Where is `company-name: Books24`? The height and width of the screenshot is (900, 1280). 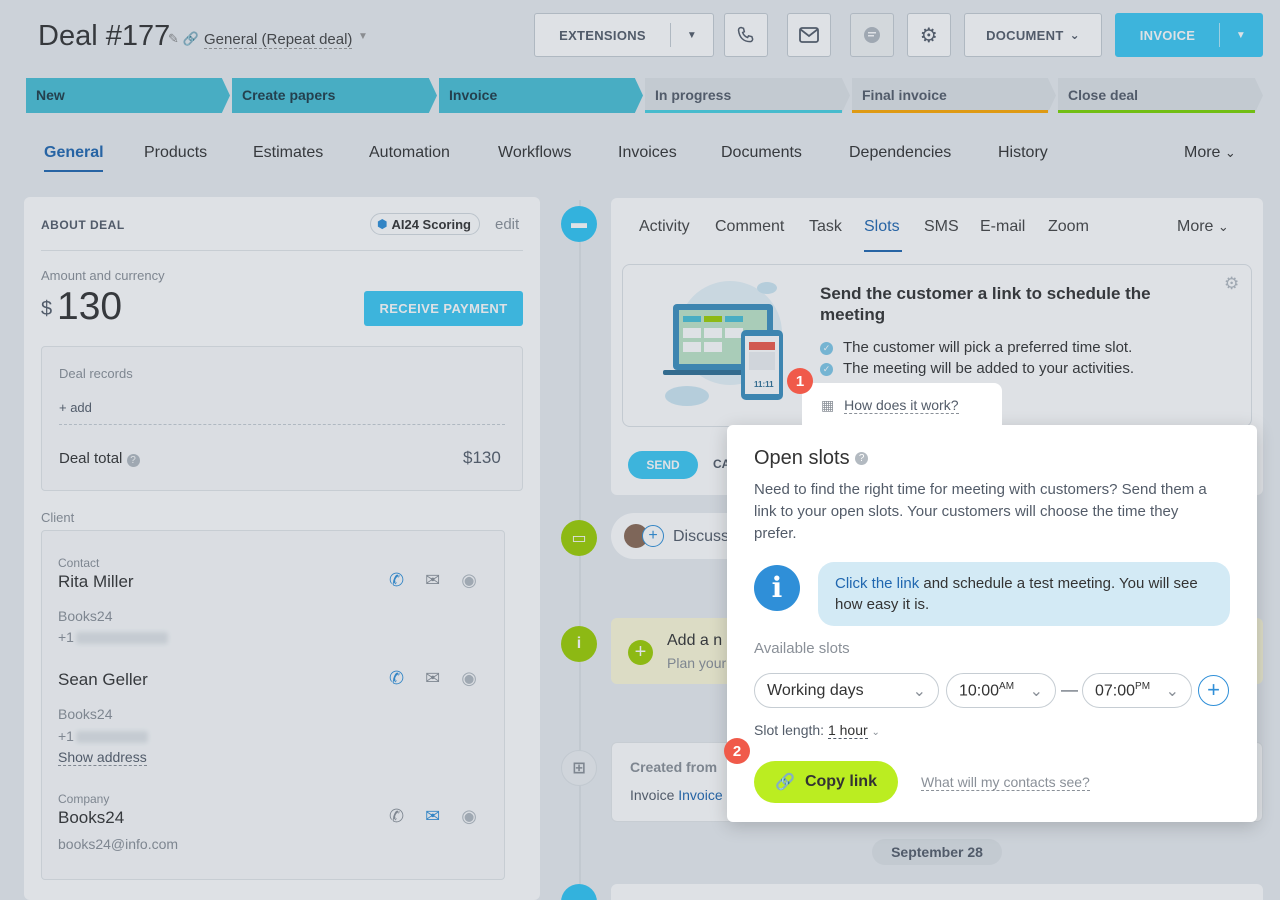
company-name: Books24 is located at coordinates (91, 818).